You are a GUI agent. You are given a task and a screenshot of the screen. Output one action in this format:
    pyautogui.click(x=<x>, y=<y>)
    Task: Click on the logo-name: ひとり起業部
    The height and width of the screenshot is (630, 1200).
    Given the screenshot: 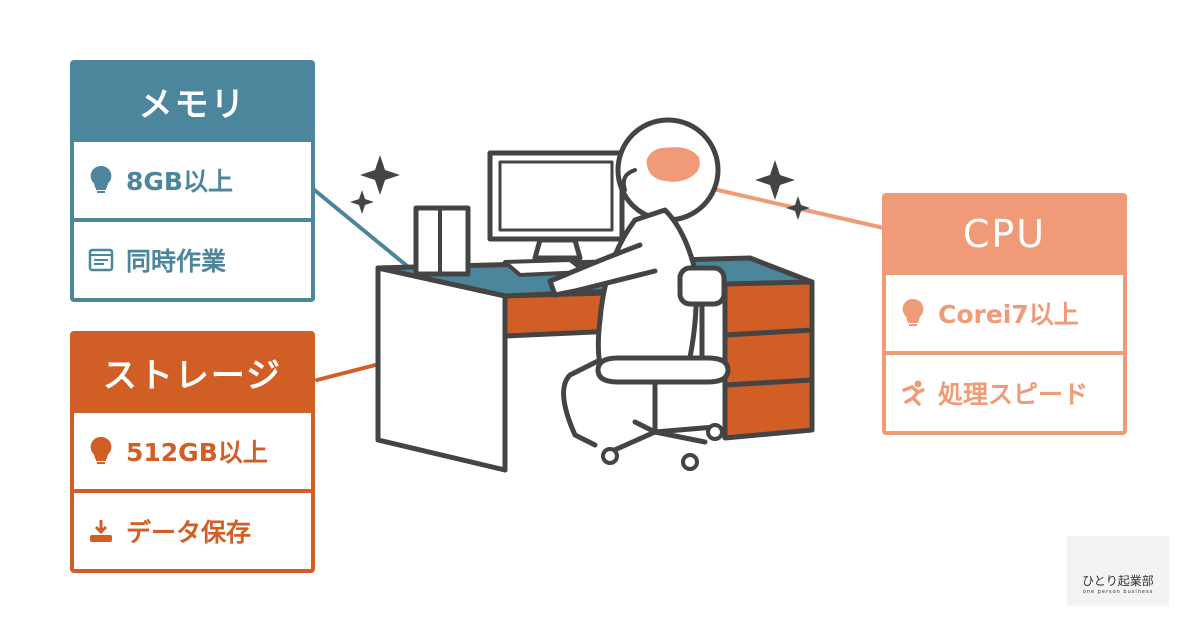 What is the action you would take?
    pyautogui.click(x=1118, y=581)
    